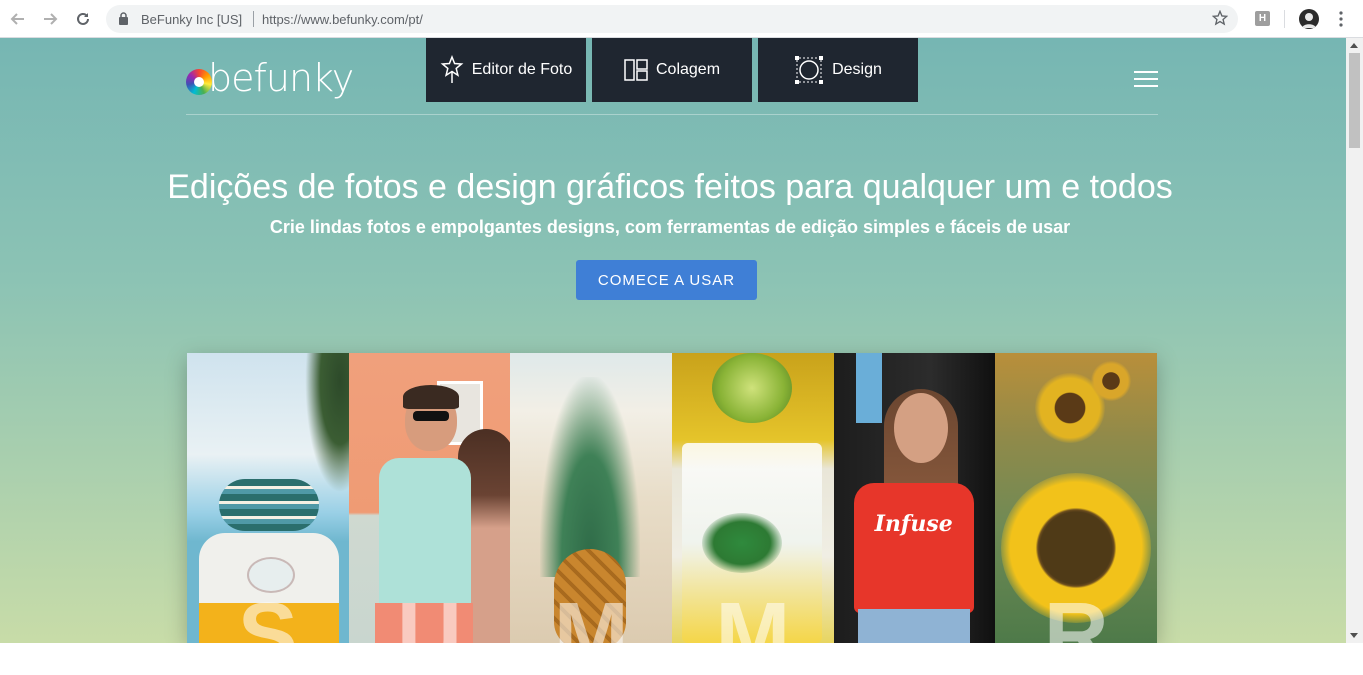  I want to click on bookmark-star-icon, so click(1220, 20).